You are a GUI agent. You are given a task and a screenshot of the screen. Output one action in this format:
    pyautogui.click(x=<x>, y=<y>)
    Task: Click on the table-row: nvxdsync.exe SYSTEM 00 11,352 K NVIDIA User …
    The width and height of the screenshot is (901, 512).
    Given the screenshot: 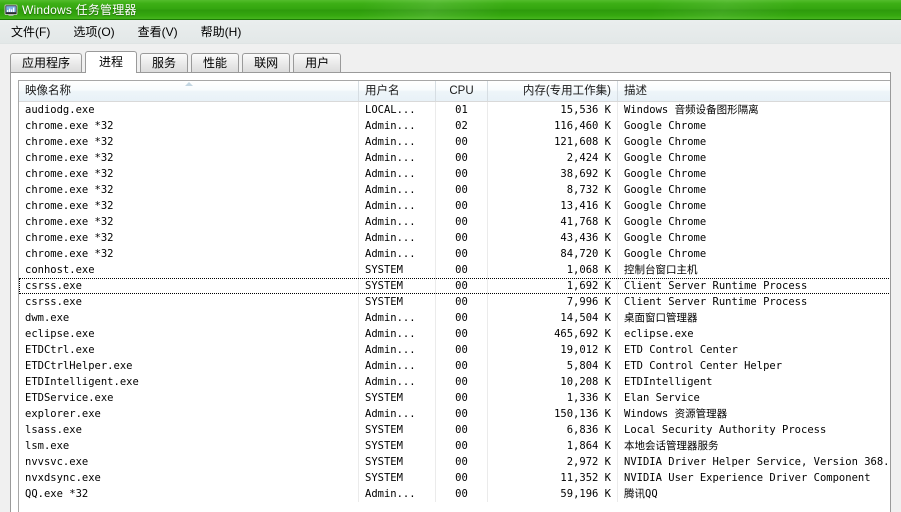 What is the action you would take?
    pyautogui.click(x=454, y=478)
    